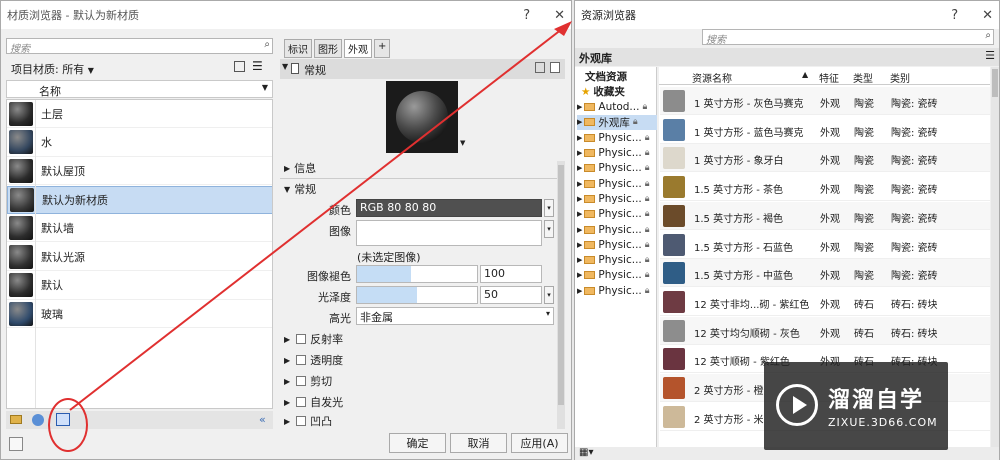  Describe the element at coordinates (797, 405) in the screenshot. I see `play-logo-icon` at that location.